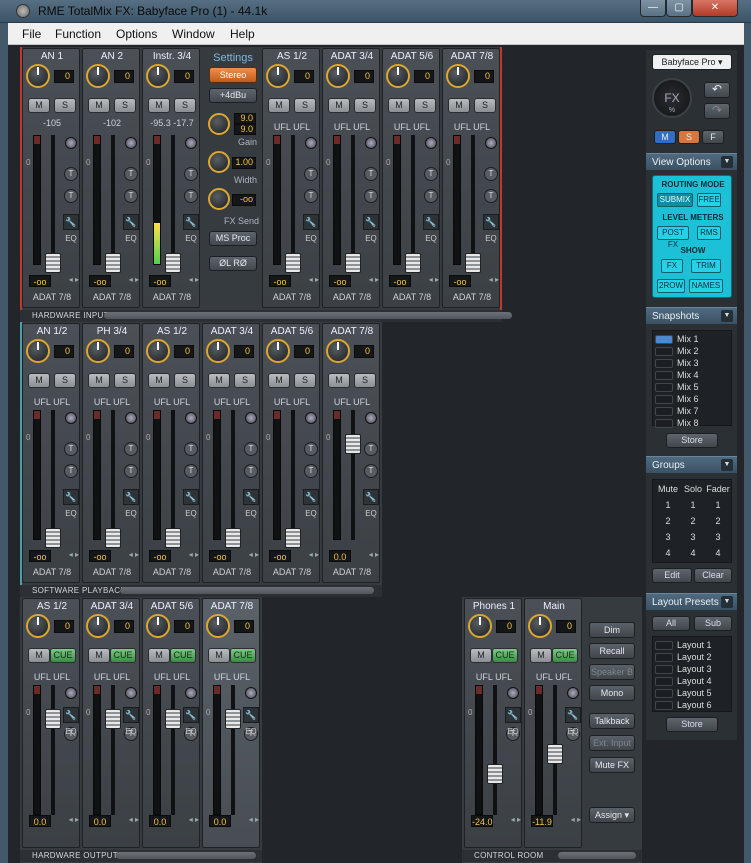 This screenshot has width=751, height=863. Describe the element at coordinates (709, 233) in the screenshot. I see `rms-button: RMS` at that location.